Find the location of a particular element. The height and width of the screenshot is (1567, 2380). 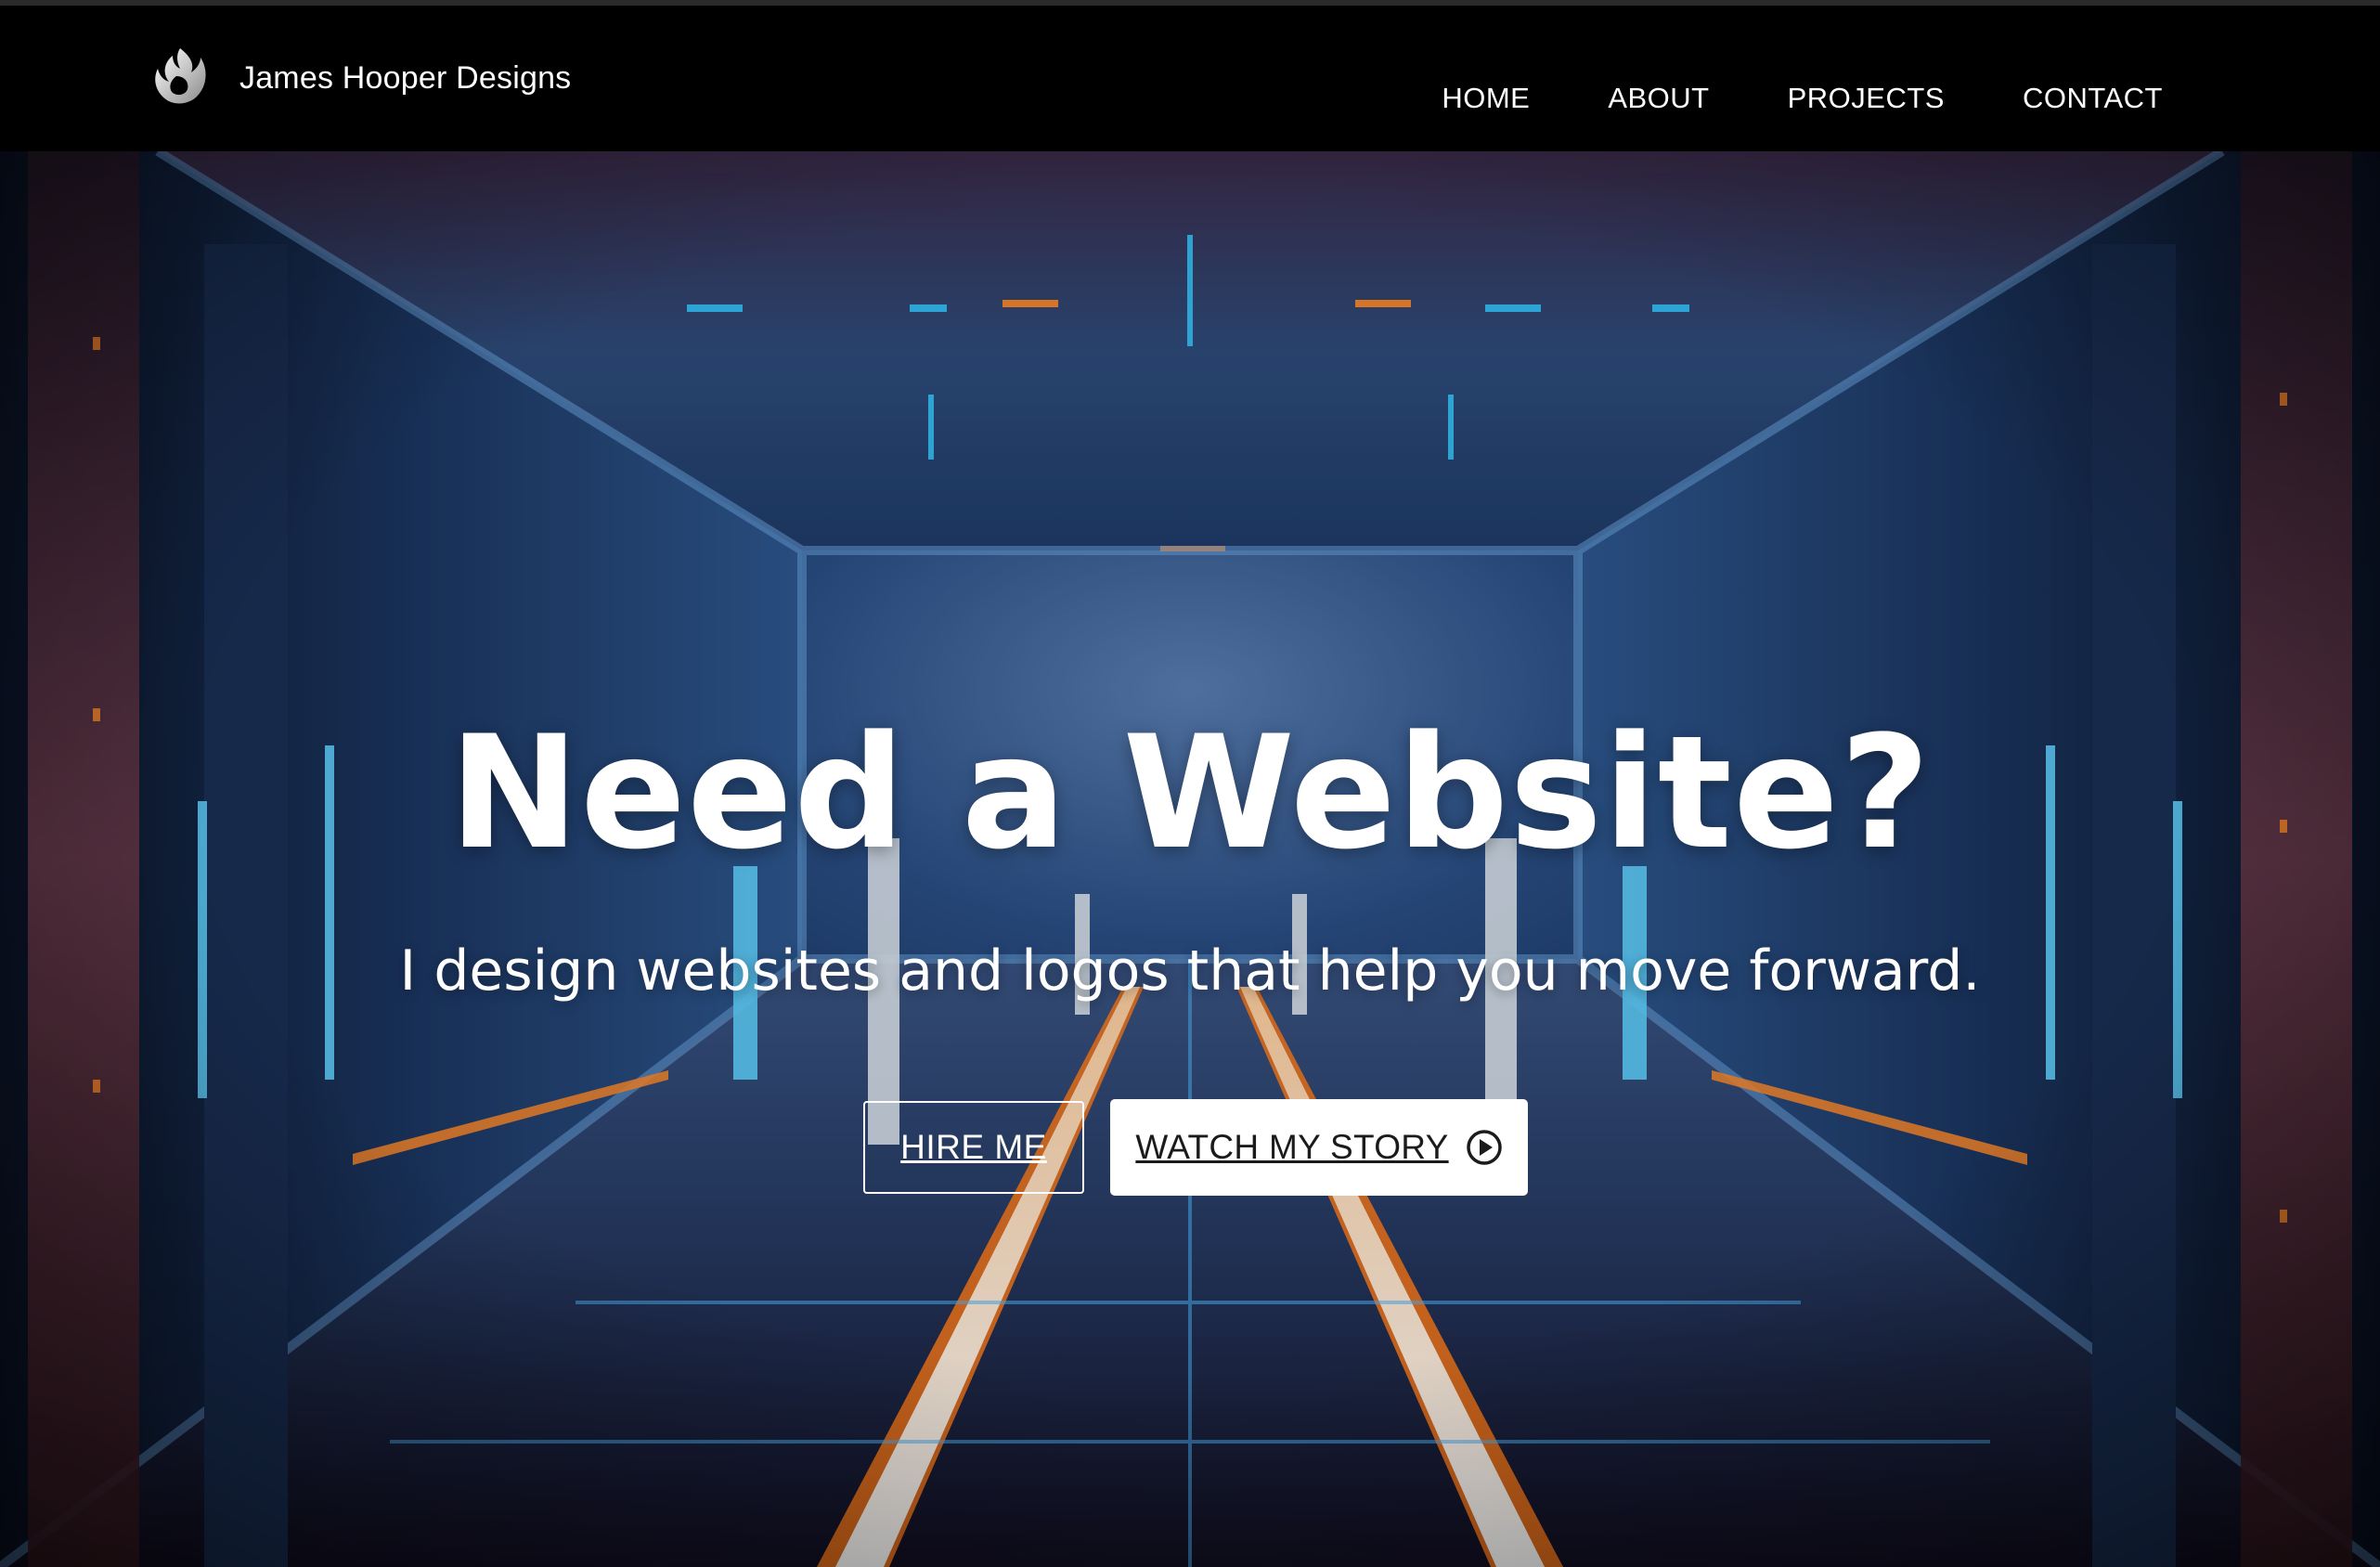

watch-my-story-button: WATCH MY STORY is located at coordinates (1319, 1147).